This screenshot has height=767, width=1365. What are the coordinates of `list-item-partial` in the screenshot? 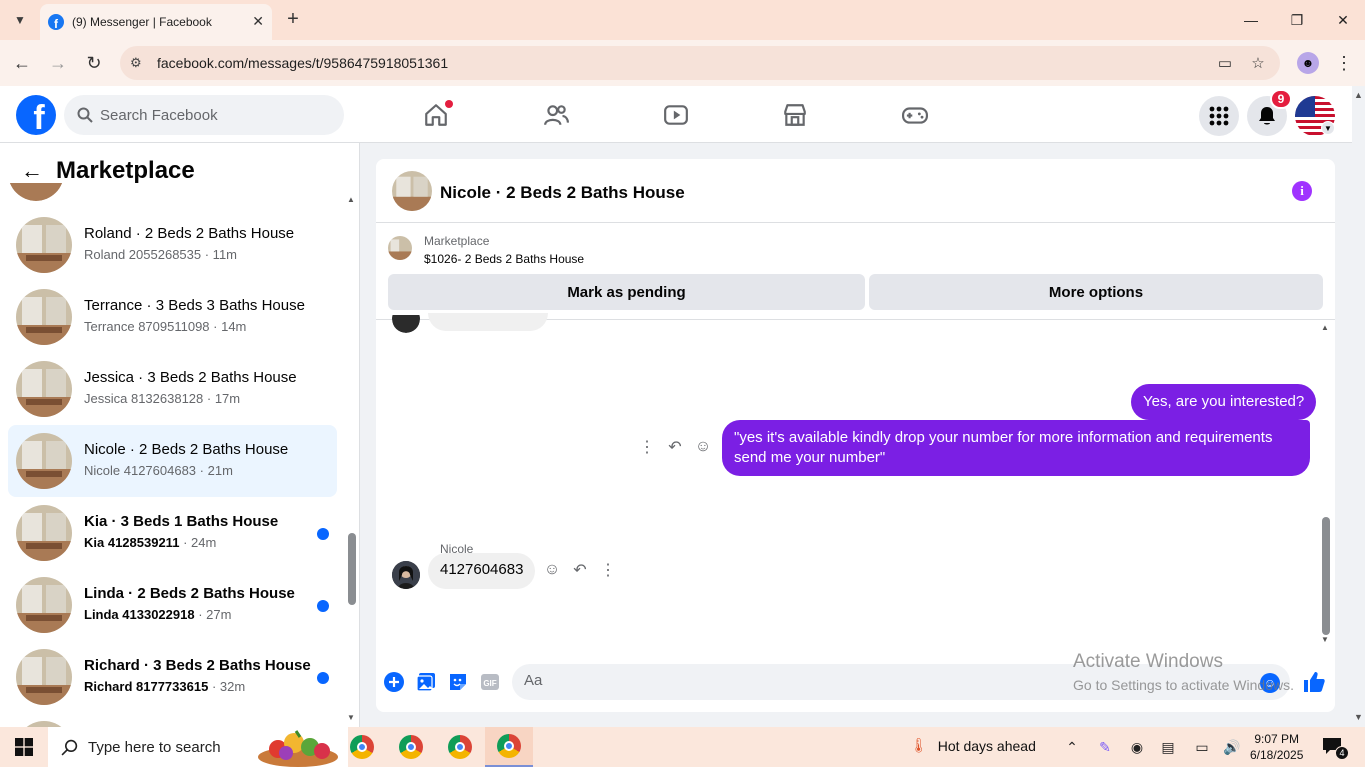 It's located at (172, 720).